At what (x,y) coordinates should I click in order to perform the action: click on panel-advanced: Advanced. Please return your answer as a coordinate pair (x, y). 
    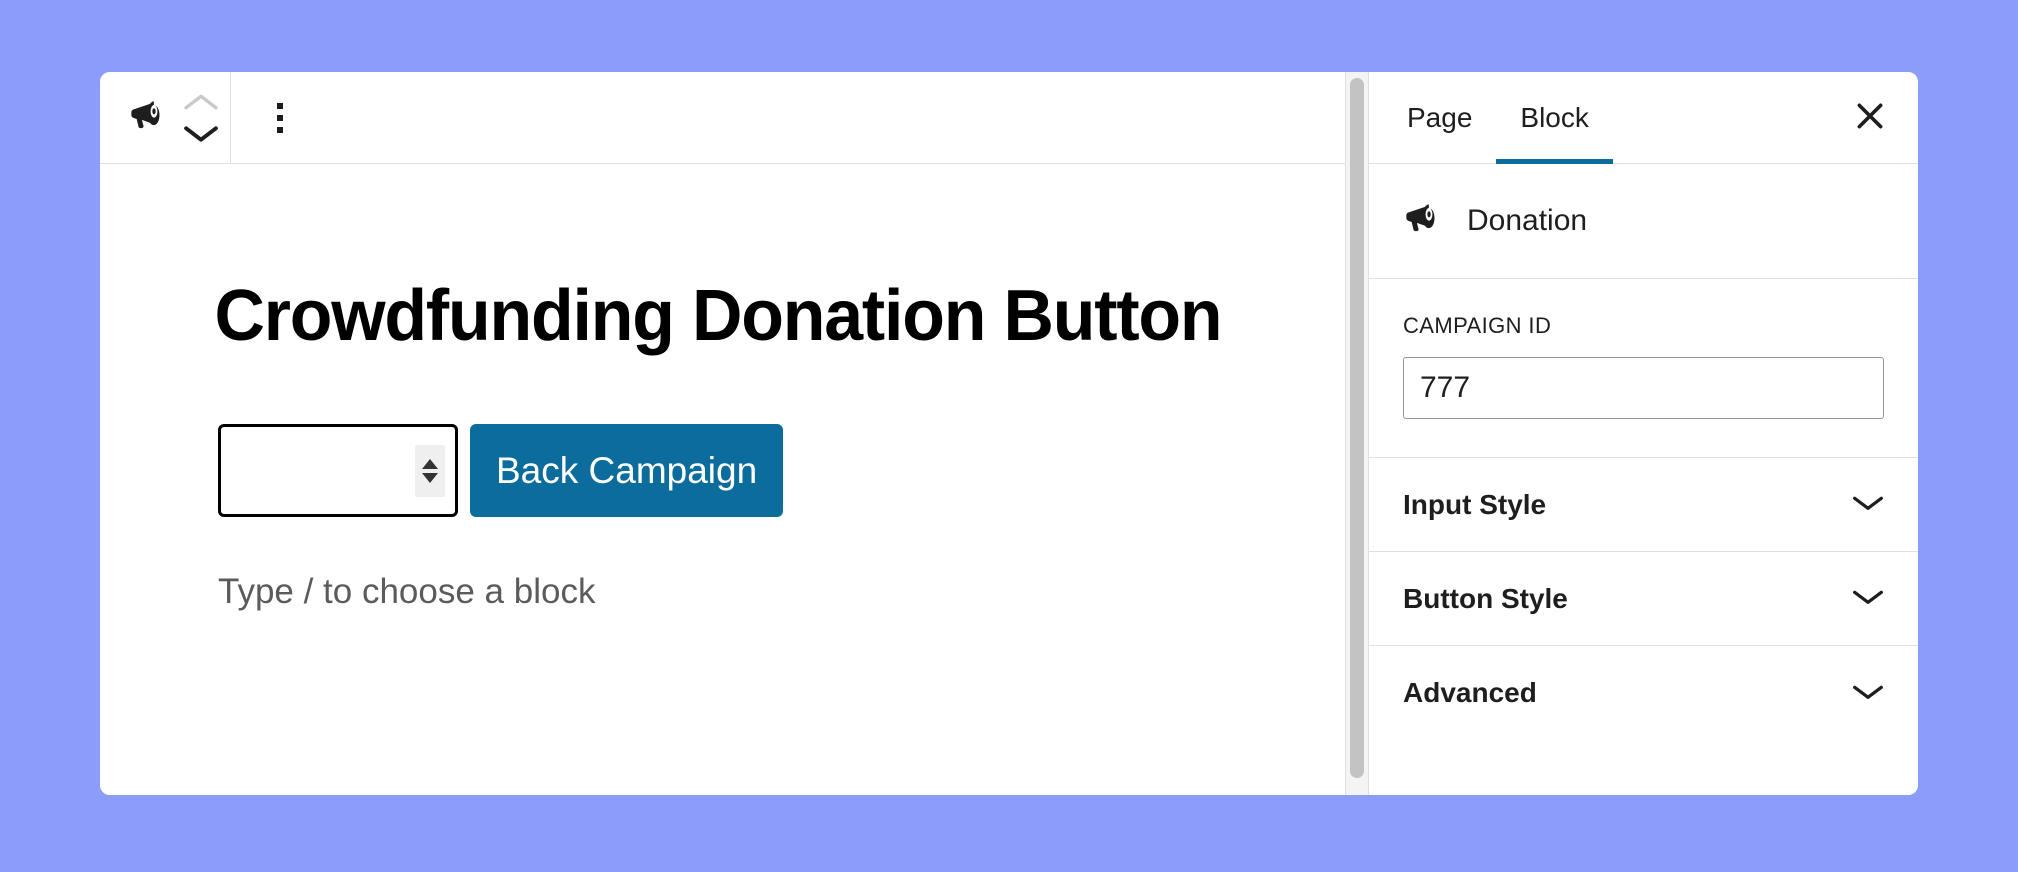
    Looking at the image, I should click on (1643, 693).